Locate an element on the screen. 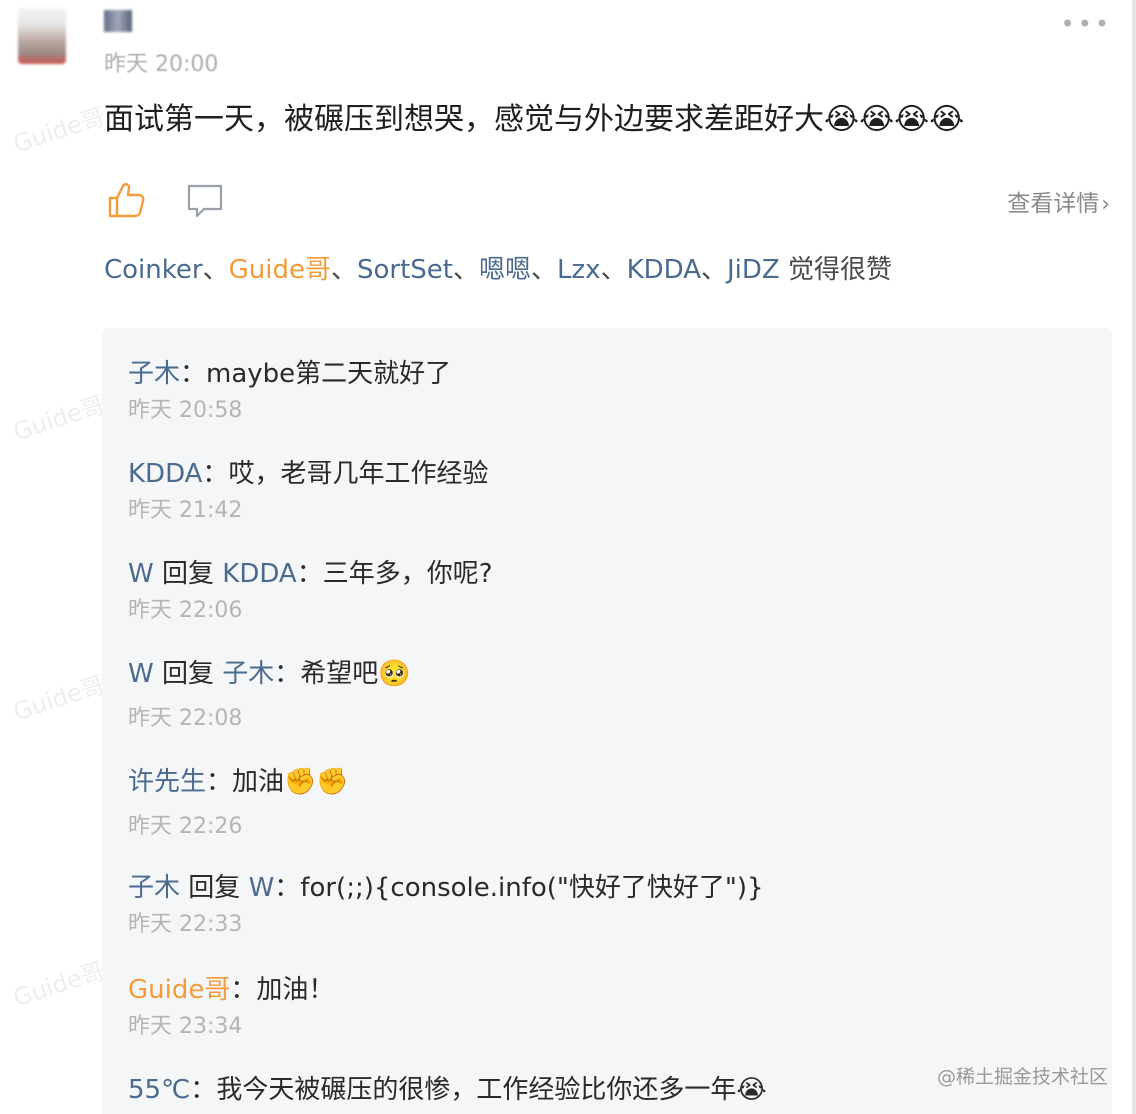  comment-line: KDDA：哎，老哥几年工作经验 is located at coordinates (308, 474).